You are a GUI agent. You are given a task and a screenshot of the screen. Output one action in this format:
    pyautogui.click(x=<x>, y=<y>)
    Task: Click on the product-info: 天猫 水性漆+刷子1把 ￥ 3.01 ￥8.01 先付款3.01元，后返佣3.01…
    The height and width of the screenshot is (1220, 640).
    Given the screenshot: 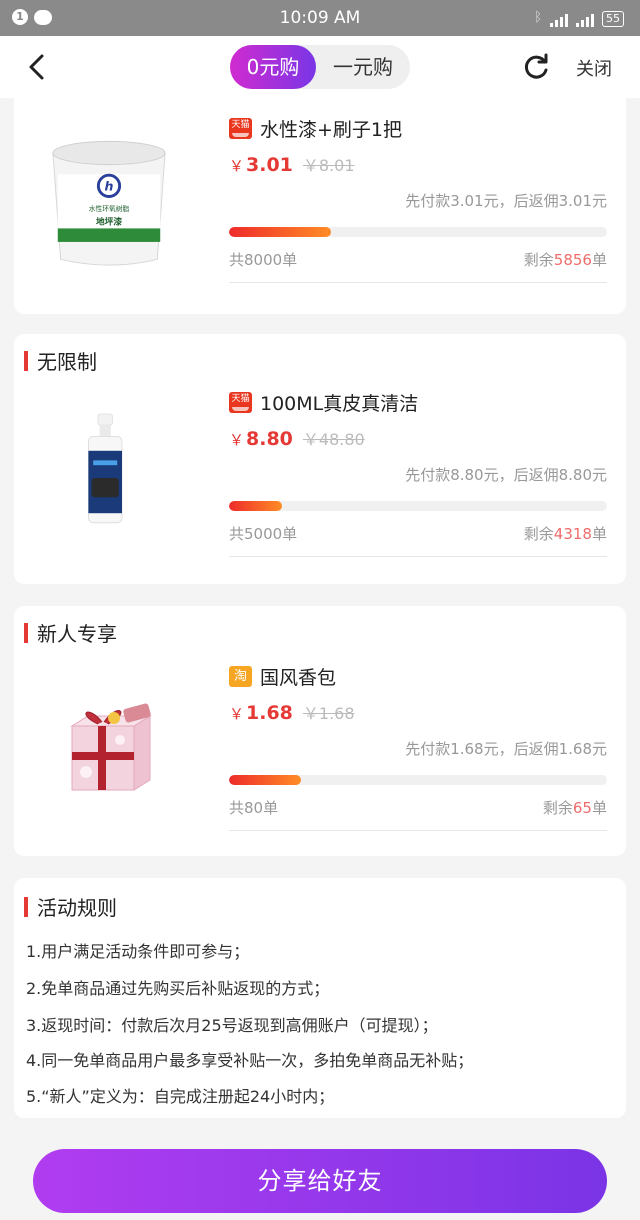 What is the action you would take?
    pyautogui.click(x=418, y=198)
    